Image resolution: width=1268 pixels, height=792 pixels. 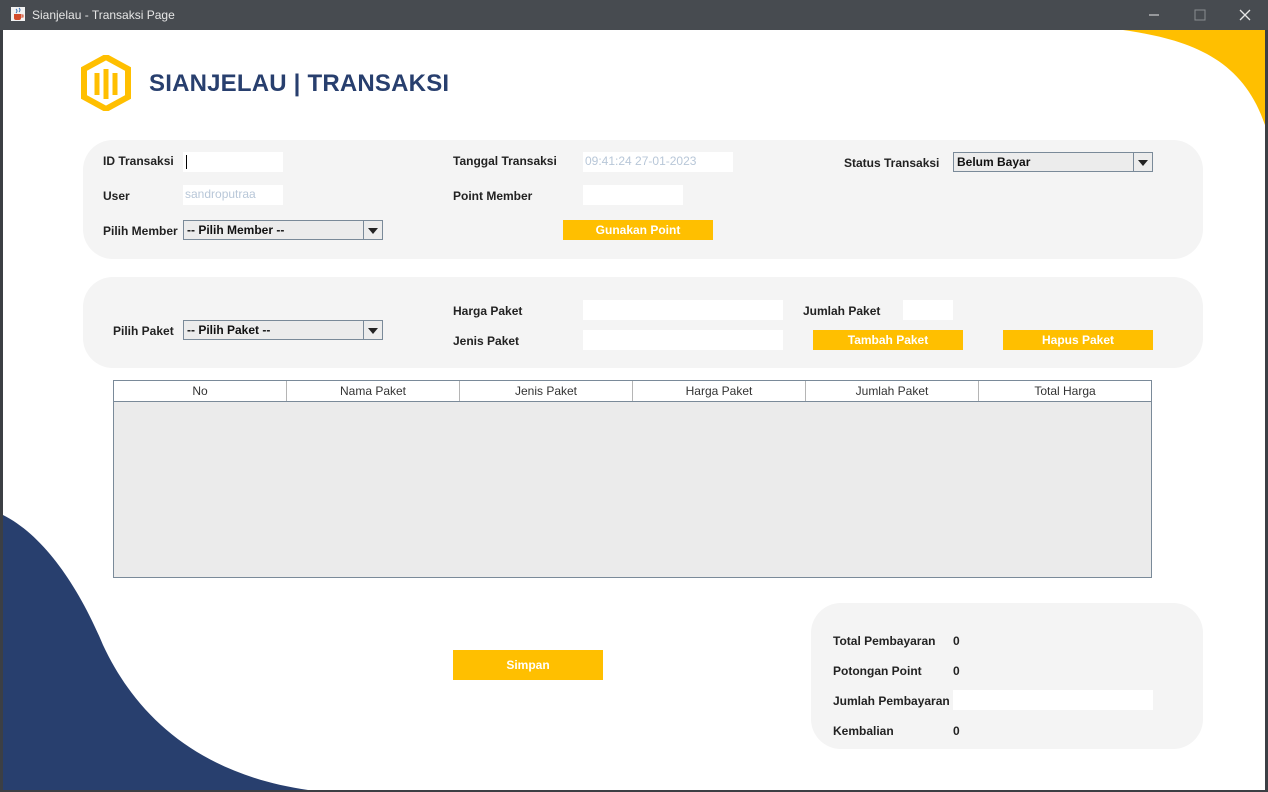 What do you see at coordinates (138, 161) in the screenshot?
I see `id-transaksi-label: ID Transaksi` at bounding box center [138, 161].